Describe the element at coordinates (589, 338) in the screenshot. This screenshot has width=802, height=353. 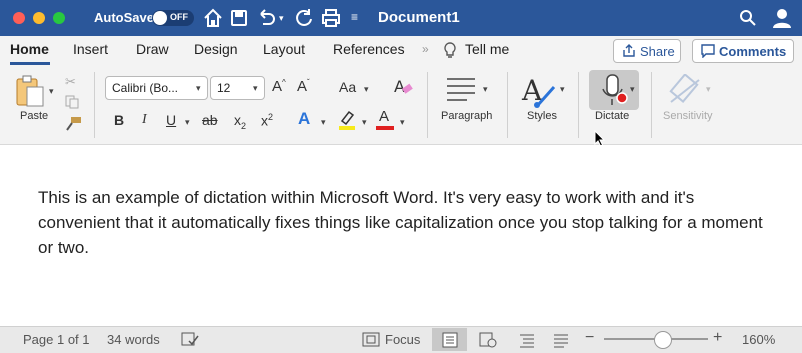
I see `zoom-out-button: −` at that location.